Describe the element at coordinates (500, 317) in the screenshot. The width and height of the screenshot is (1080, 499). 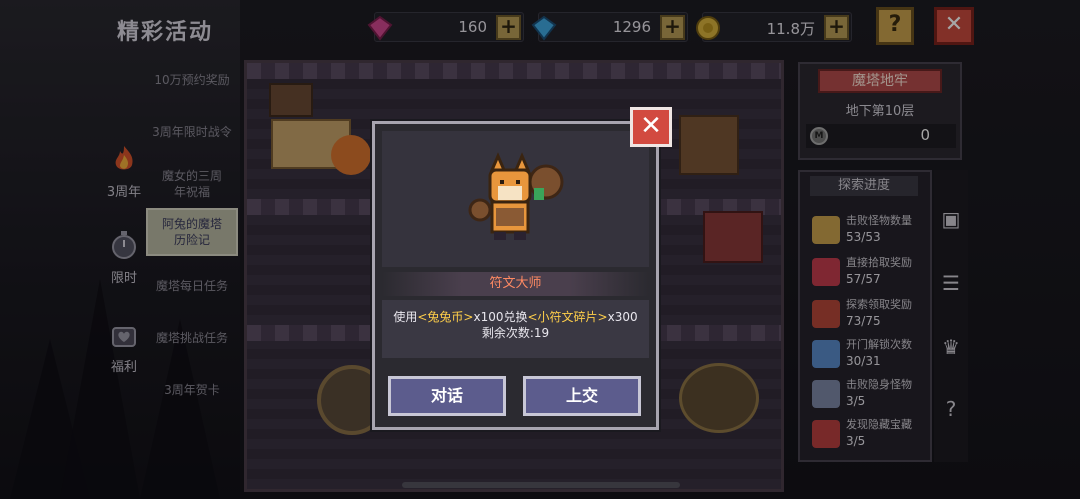
I see `cost-quantity: x100兑换` at that location.